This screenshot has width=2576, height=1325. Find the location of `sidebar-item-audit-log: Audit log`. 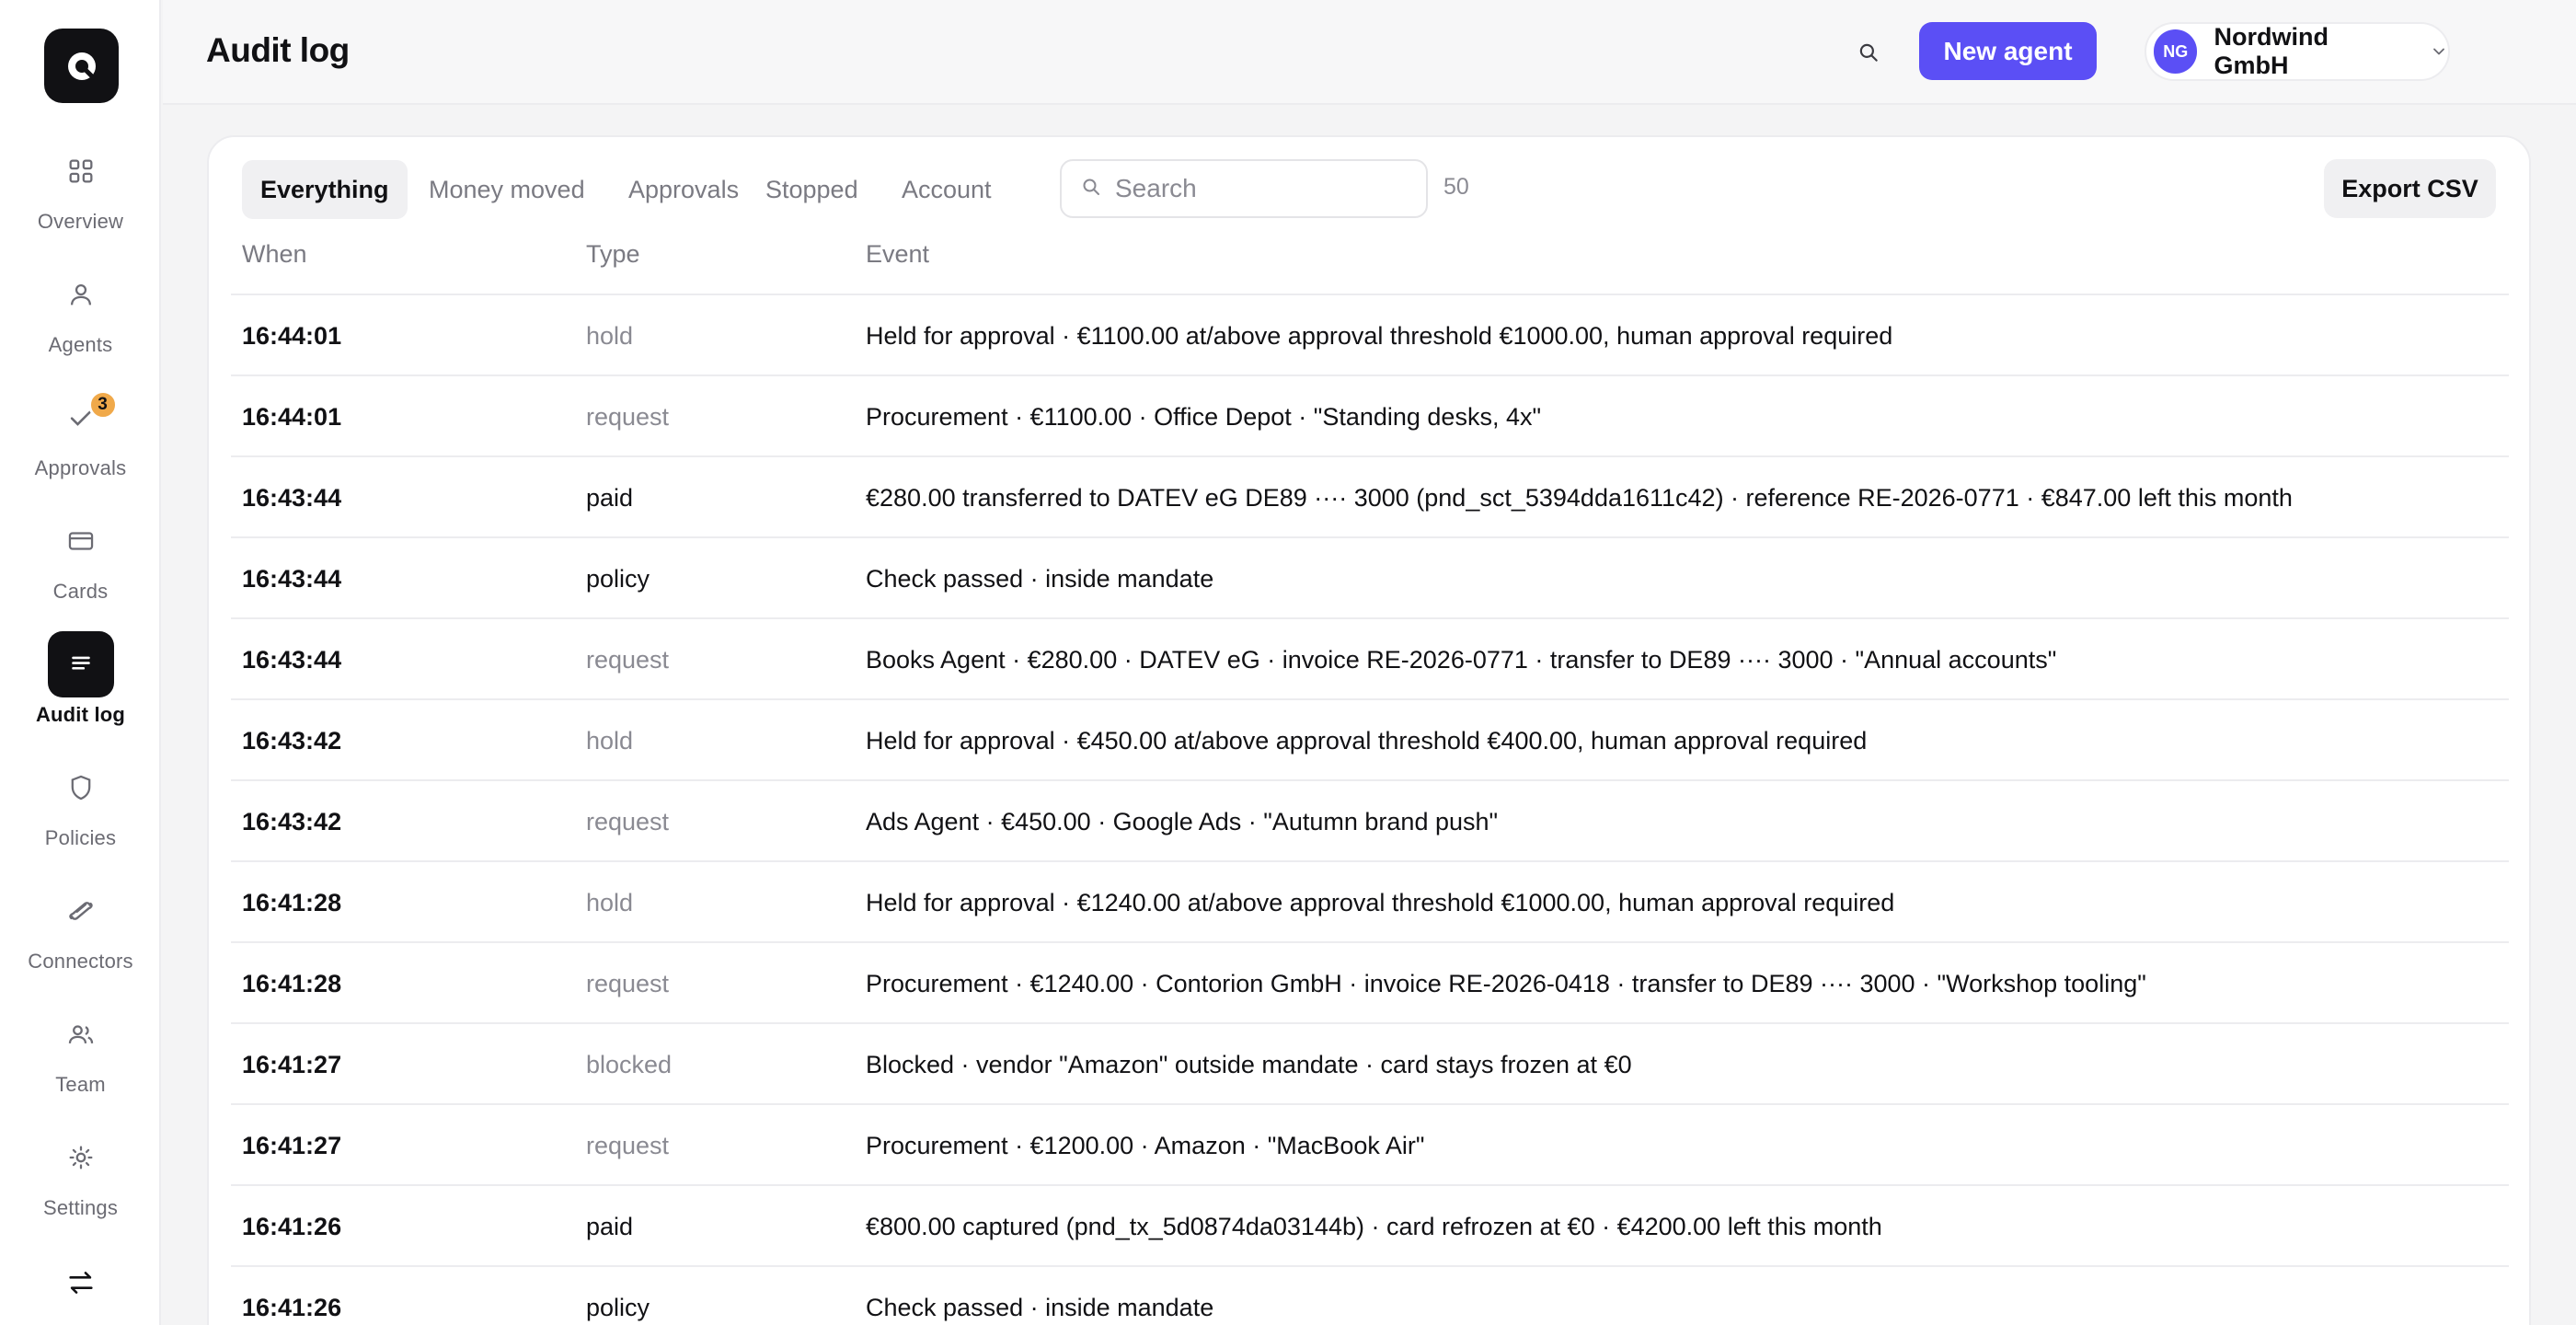

sidebar-item-audit-log: Audit log is located at coordinates (80, 686).